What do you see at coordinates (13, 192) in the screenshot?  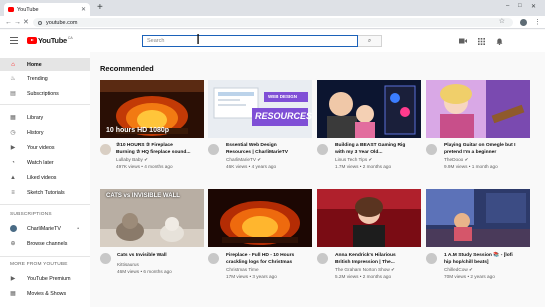 I see `playlist-icon: ≡` at bounding box center [13, 192].